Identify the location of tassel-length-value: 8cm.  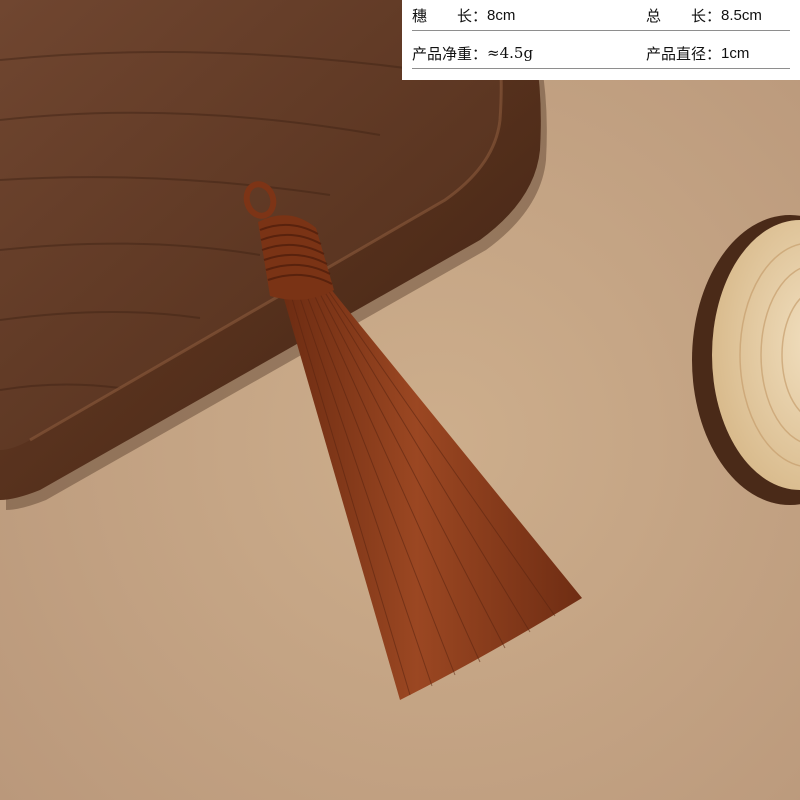
(501, 15).